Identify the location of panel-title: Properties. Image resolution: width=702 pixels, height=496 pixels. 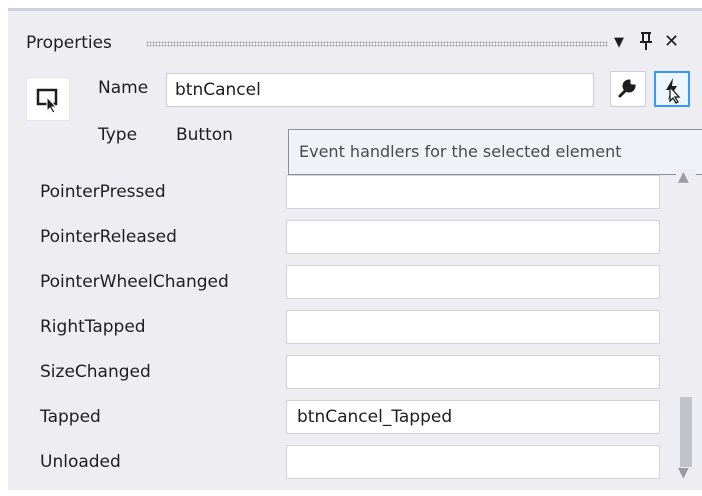
(69, 43).